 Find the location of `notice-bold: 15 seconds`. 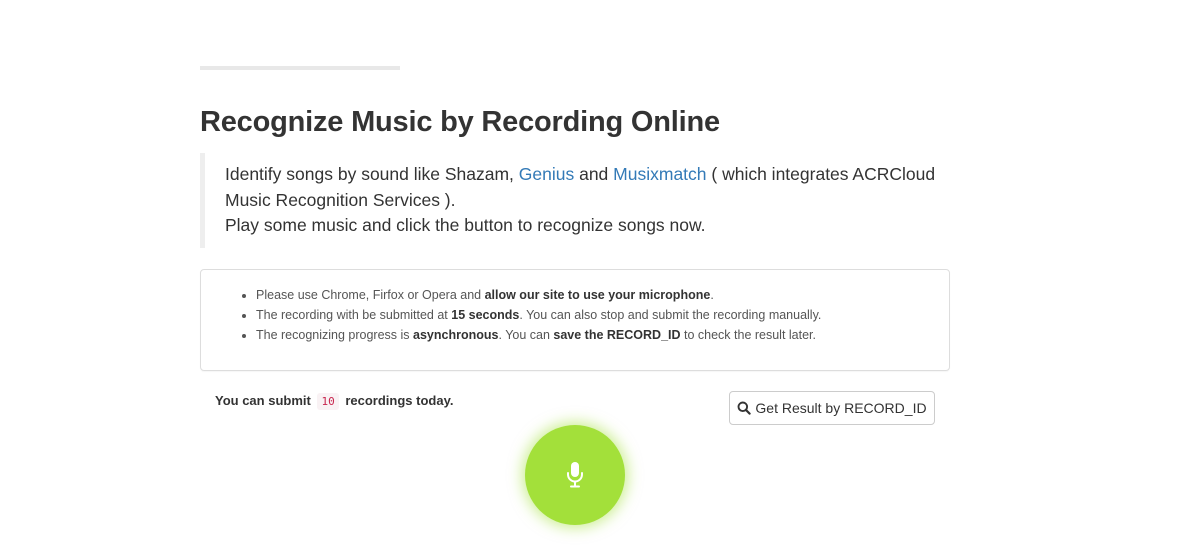

notice-bold: 15 seconds is located at coordinates (485, 315).